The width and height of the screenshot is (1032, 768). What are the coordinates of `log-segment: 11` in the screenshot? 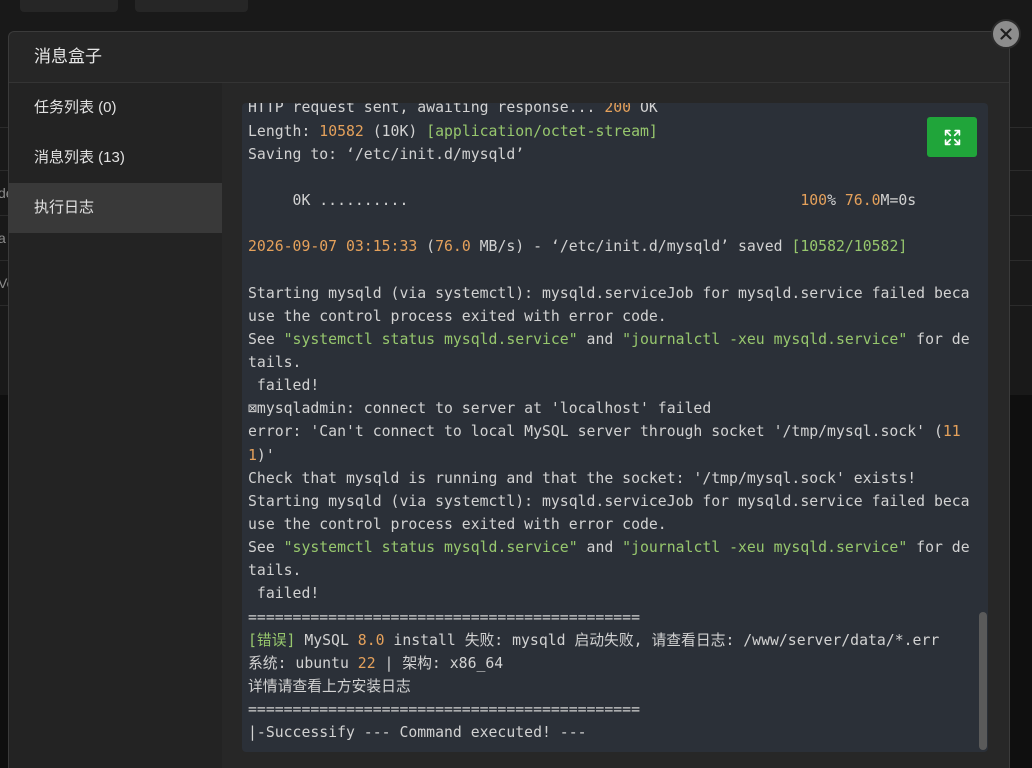 It's located at (951, 432).